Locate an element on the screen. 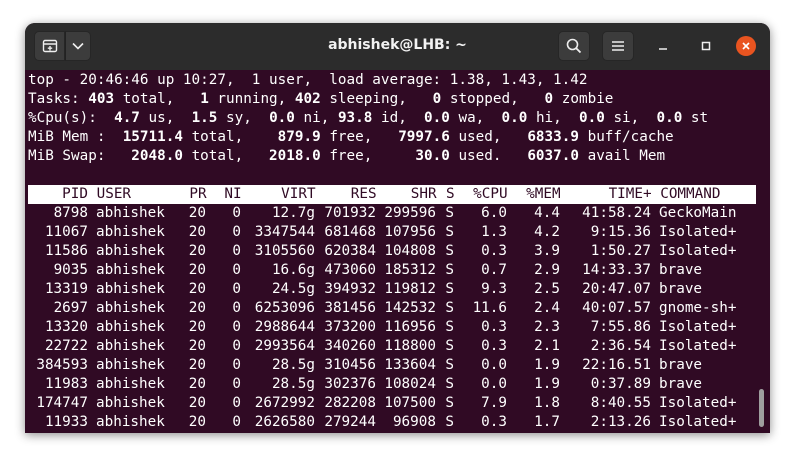 This screenshot has height=462, width=795. cell-pid: 174747 is located at coordinates (62, 403).